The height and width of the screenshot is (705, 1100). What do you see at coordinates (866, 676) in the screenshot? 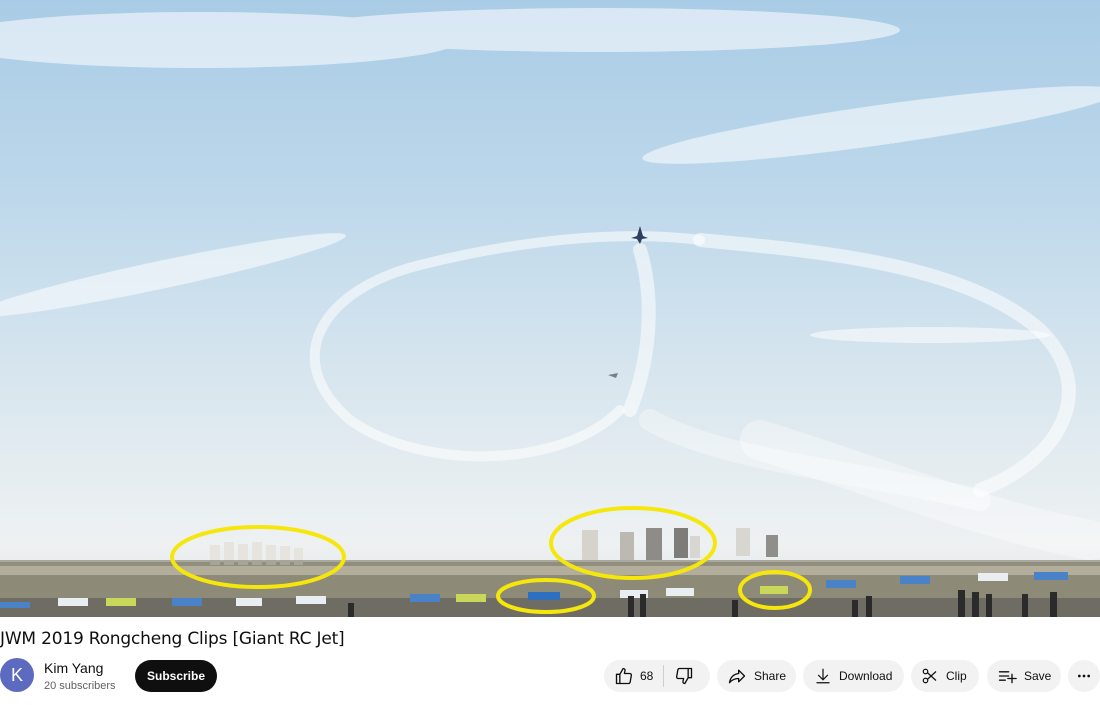
I see `download-label: Download` at bounding box center [866, 676].